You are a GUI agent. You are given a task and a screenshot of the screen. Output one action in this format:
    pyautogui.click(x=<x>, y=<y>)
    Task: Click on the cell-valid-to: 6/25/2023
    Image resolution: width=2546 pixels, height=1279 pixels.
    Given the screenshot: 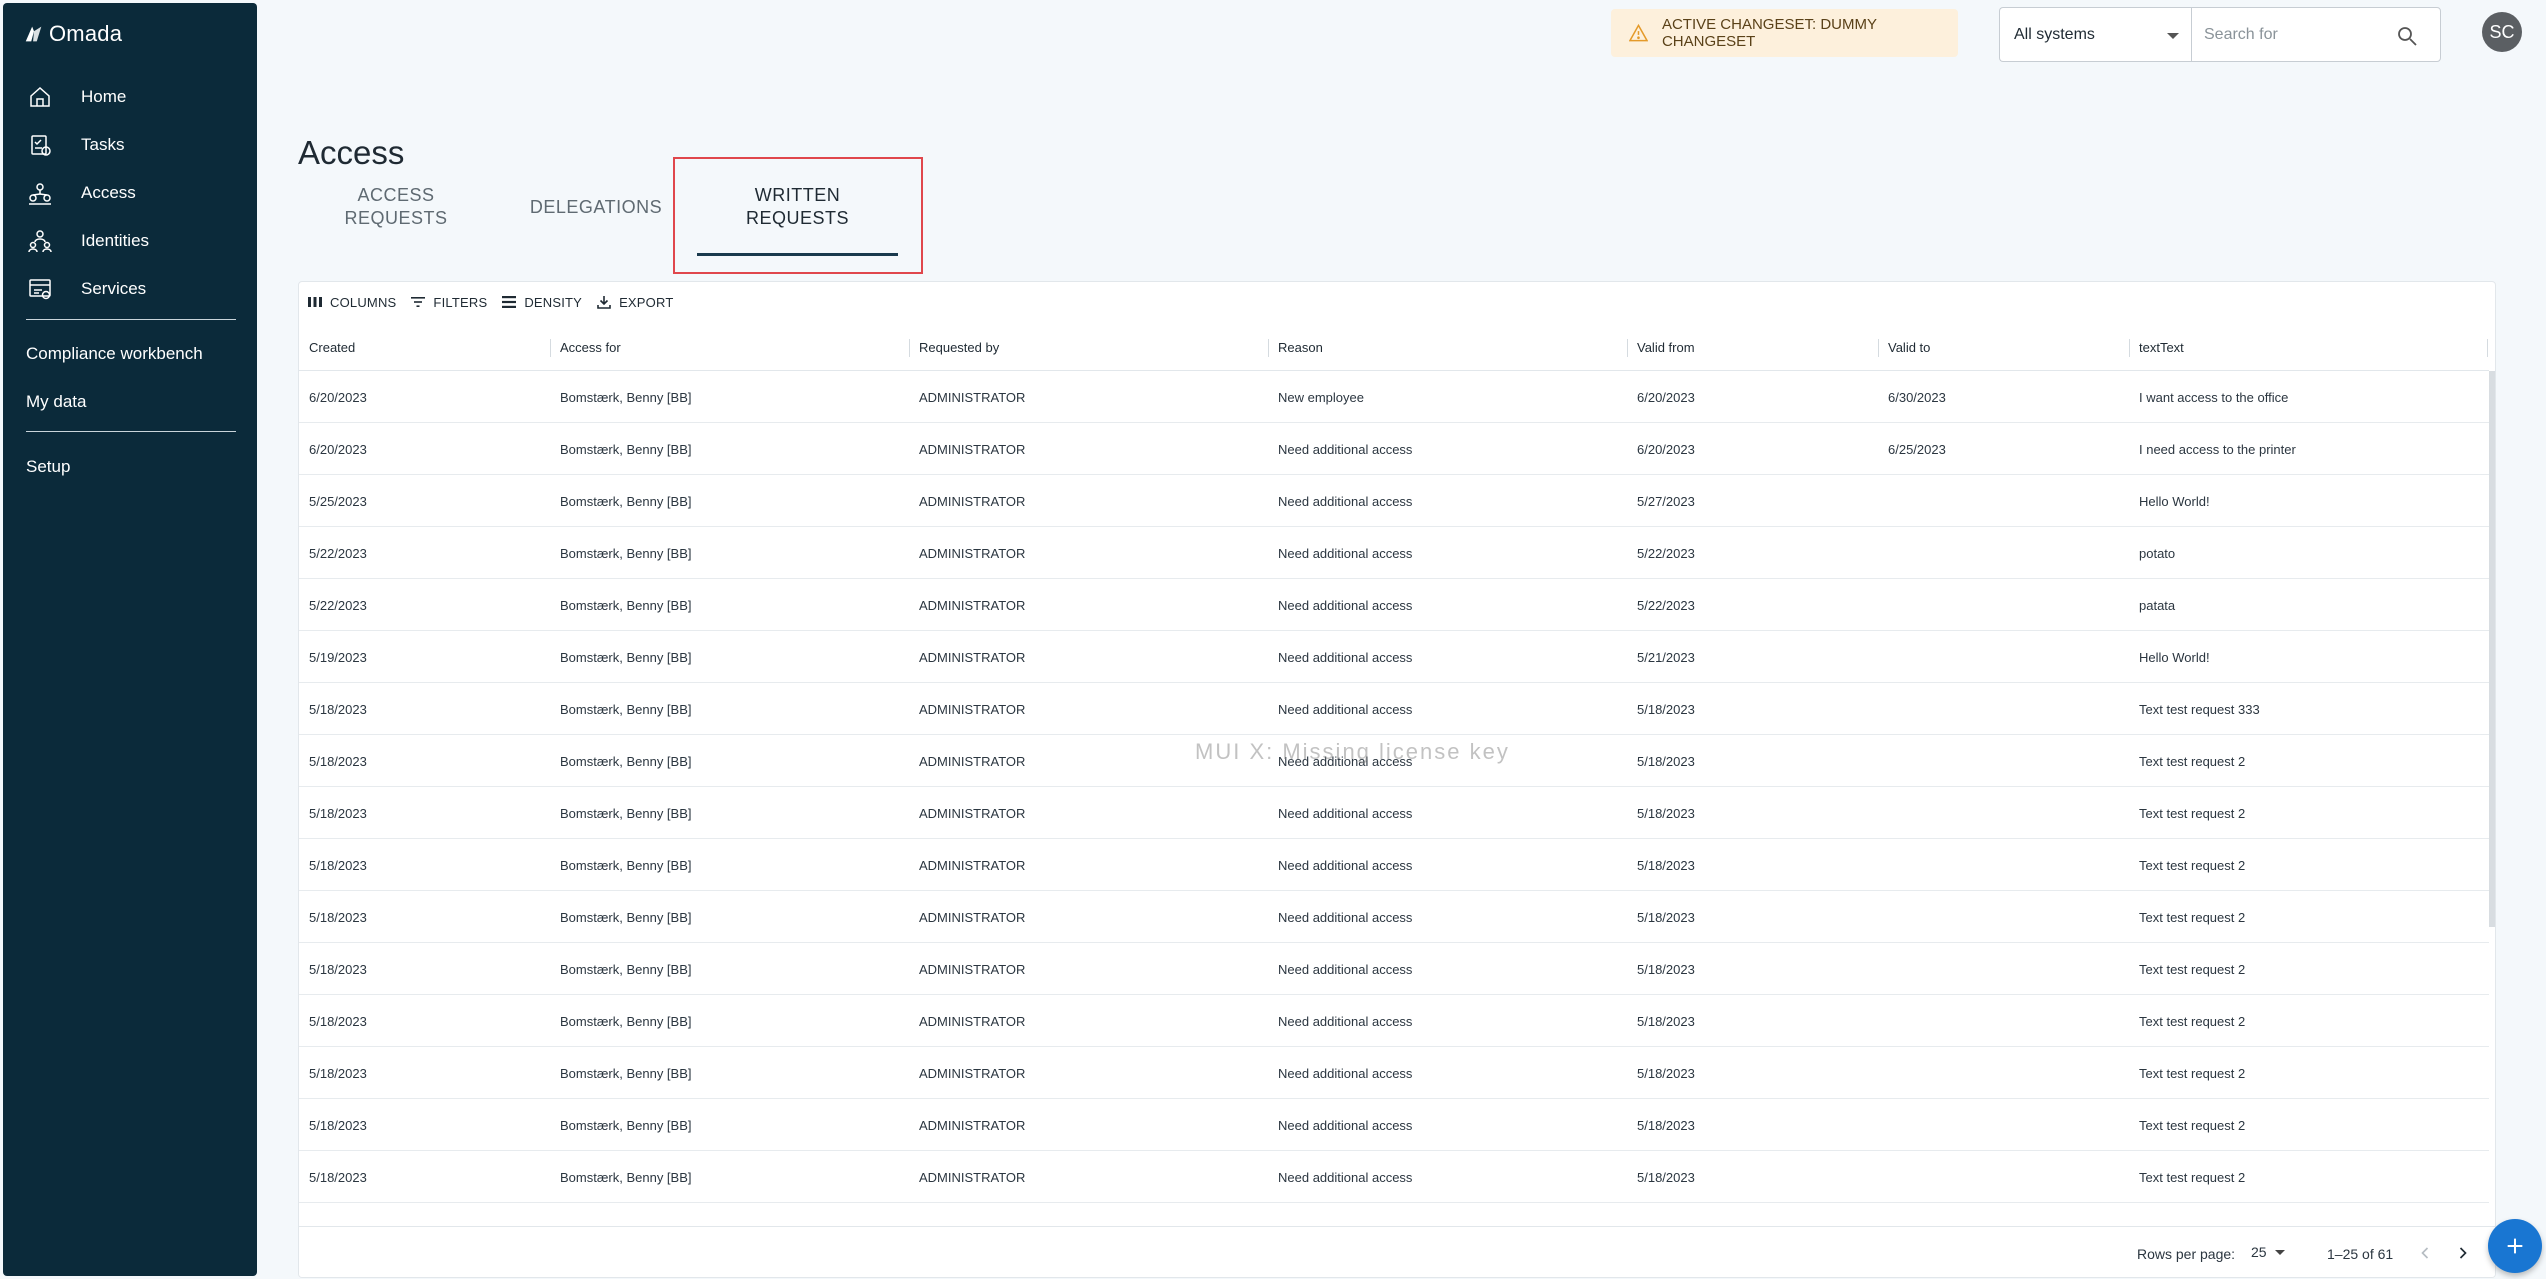 What is the action you would take?
    pyautogui.click(x=1917, y=449)
    